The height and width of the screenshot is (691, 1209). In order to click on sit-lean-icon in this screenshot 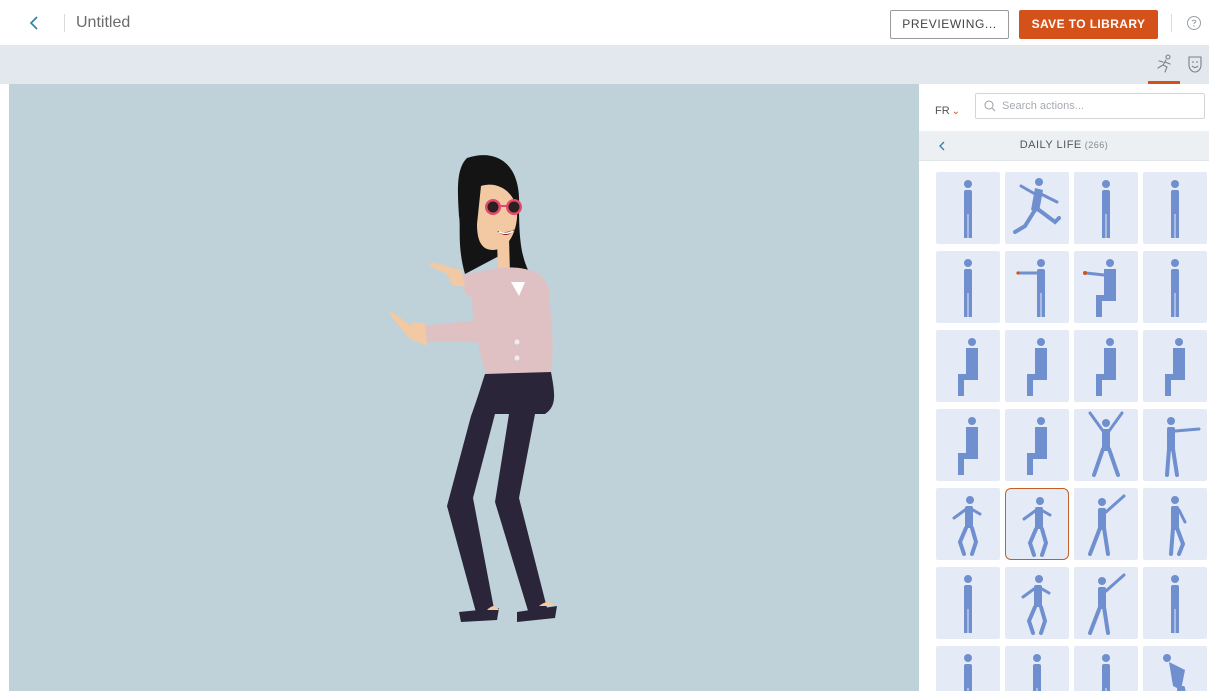, I will do `click(1175, 367)`.